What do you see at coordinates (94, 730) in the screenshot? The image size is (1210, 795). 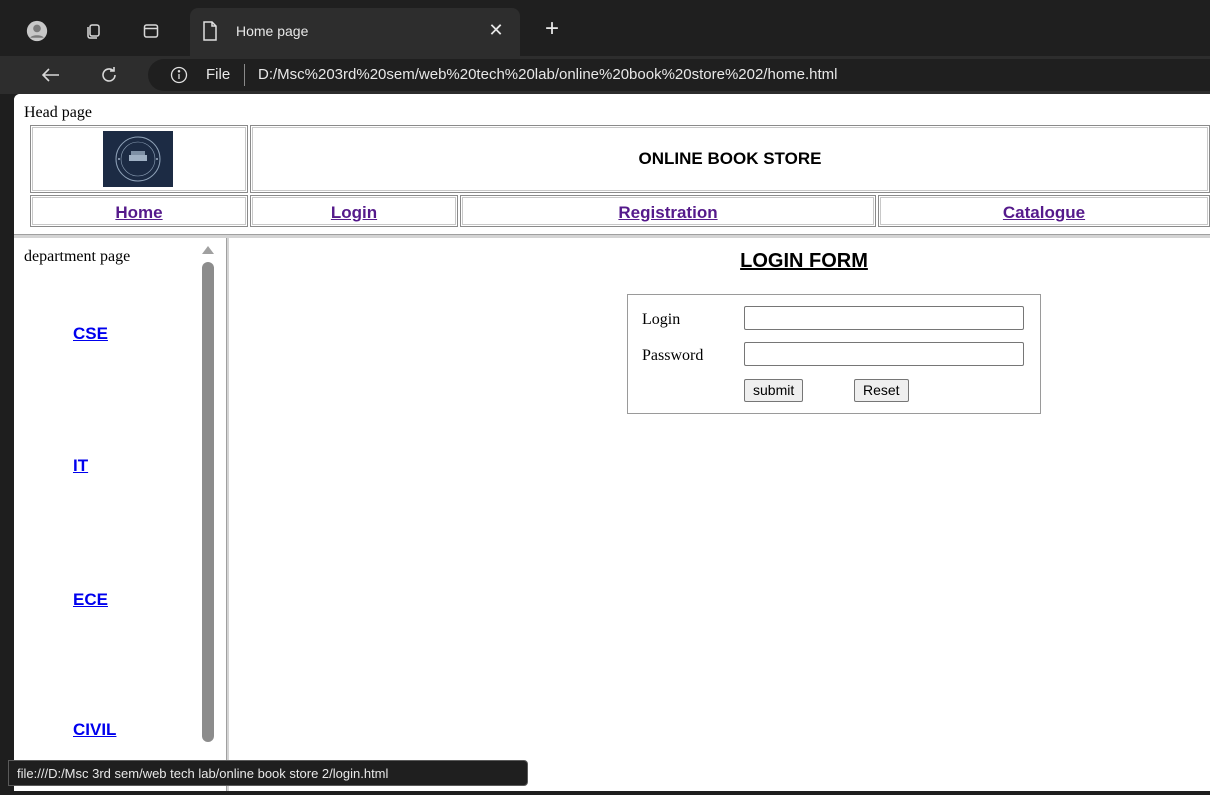 I see `dept-link-civil: CIVIL` at bounding box center [94, 730].